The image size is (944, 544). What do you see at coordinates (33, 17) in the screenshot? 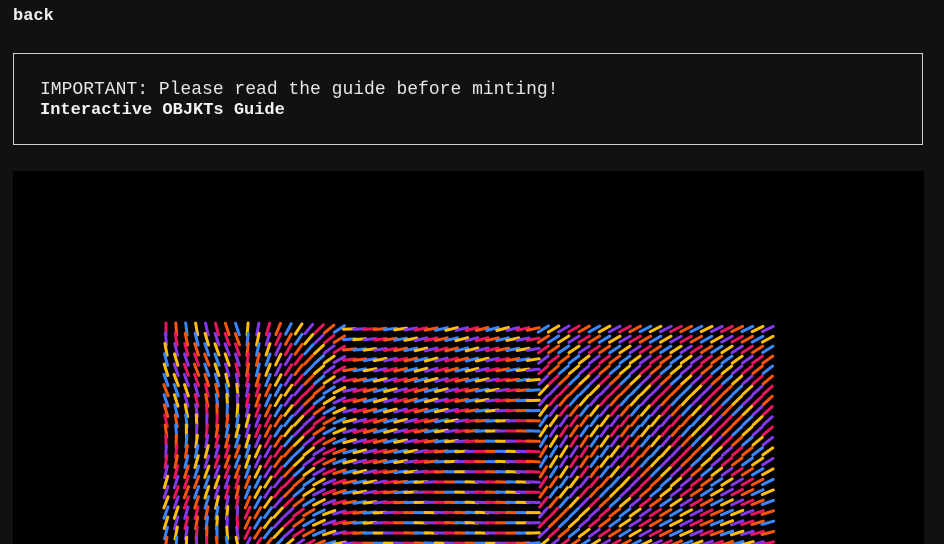
I see `back-link: back` at bounding box center [33, 17].